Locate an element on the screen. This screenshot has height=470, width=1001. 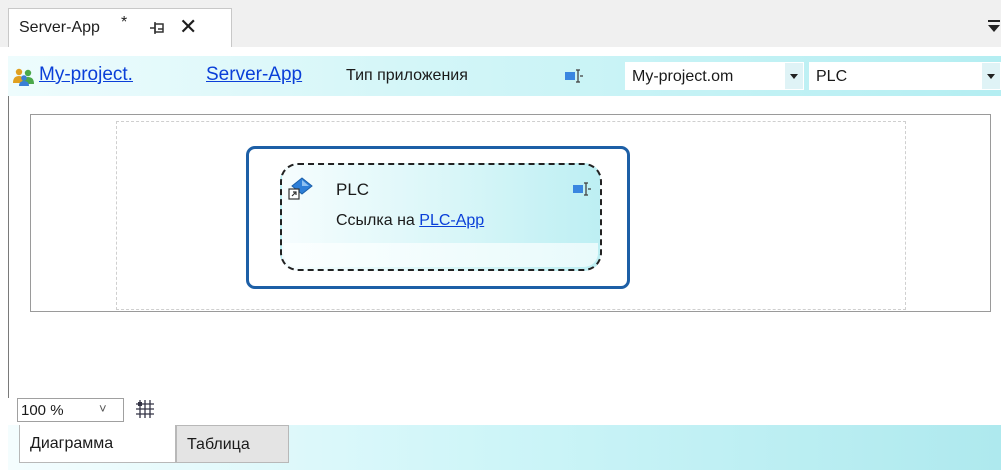
app-combo-dropdown-button is located at coordinates (991, 76).